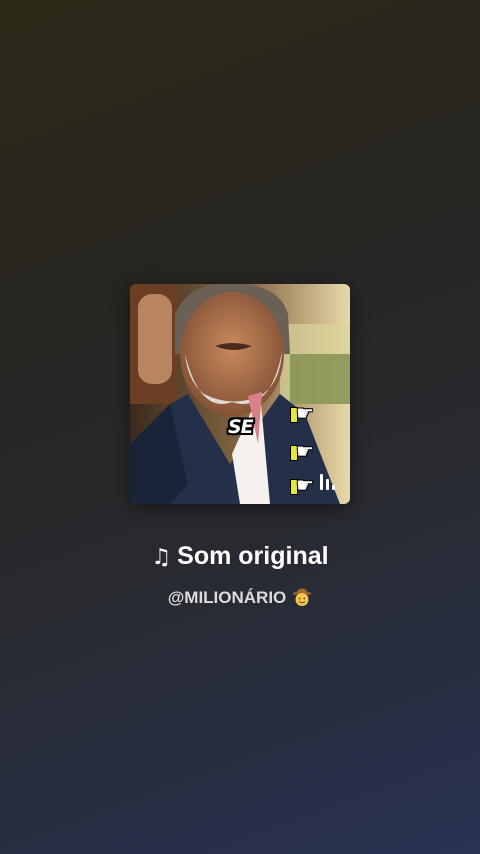 The image size is (480, 854). Describe the element at coordinates (161, 557) in the screenshot. I see `music-note-icon: ♫` at that location.